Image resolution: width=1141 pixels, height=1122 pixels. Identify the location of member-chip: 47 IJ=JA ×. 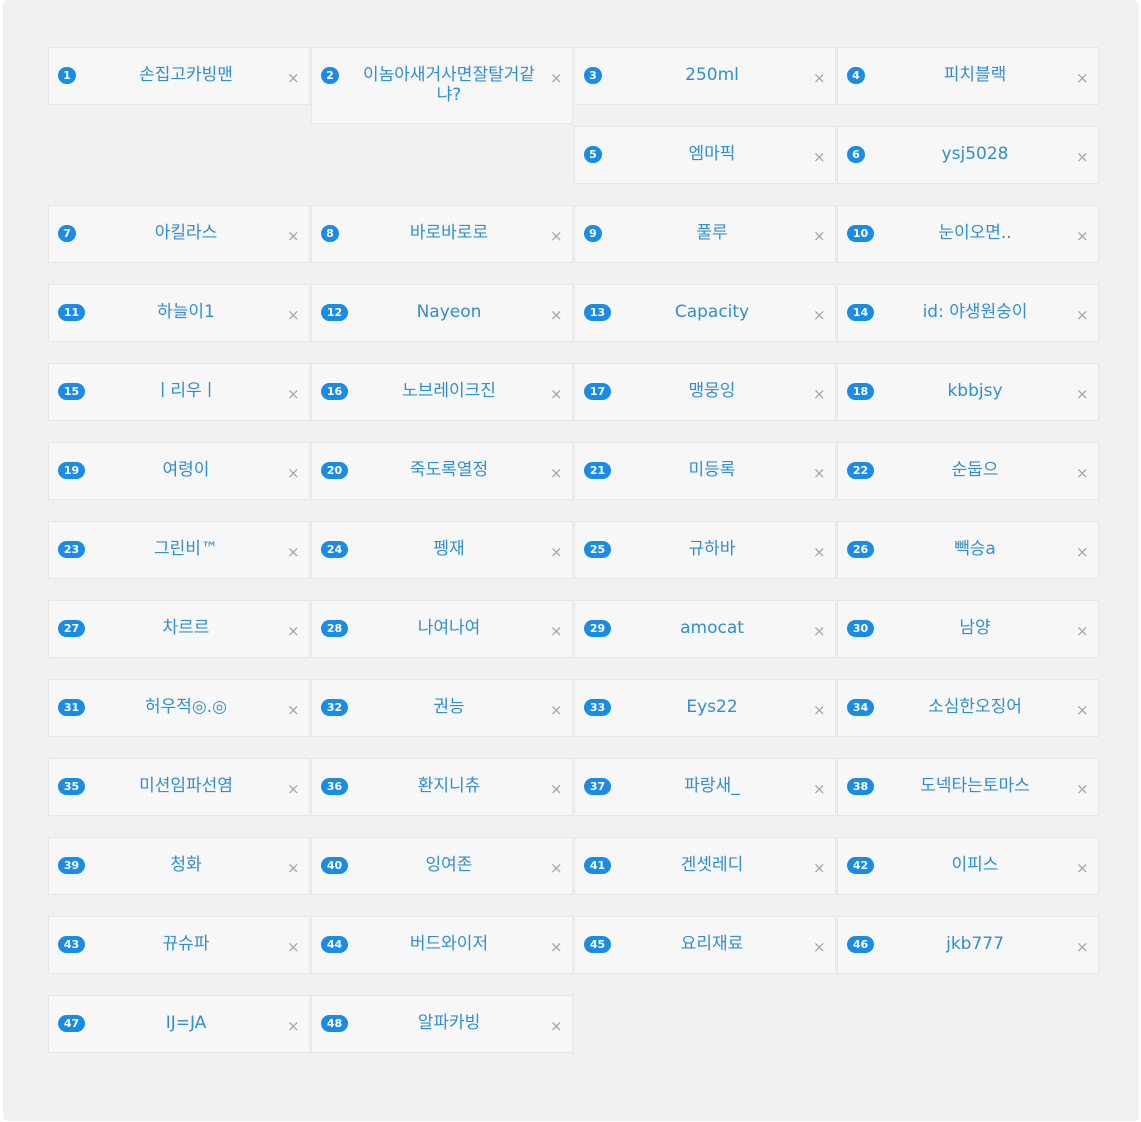
(179, 1024).